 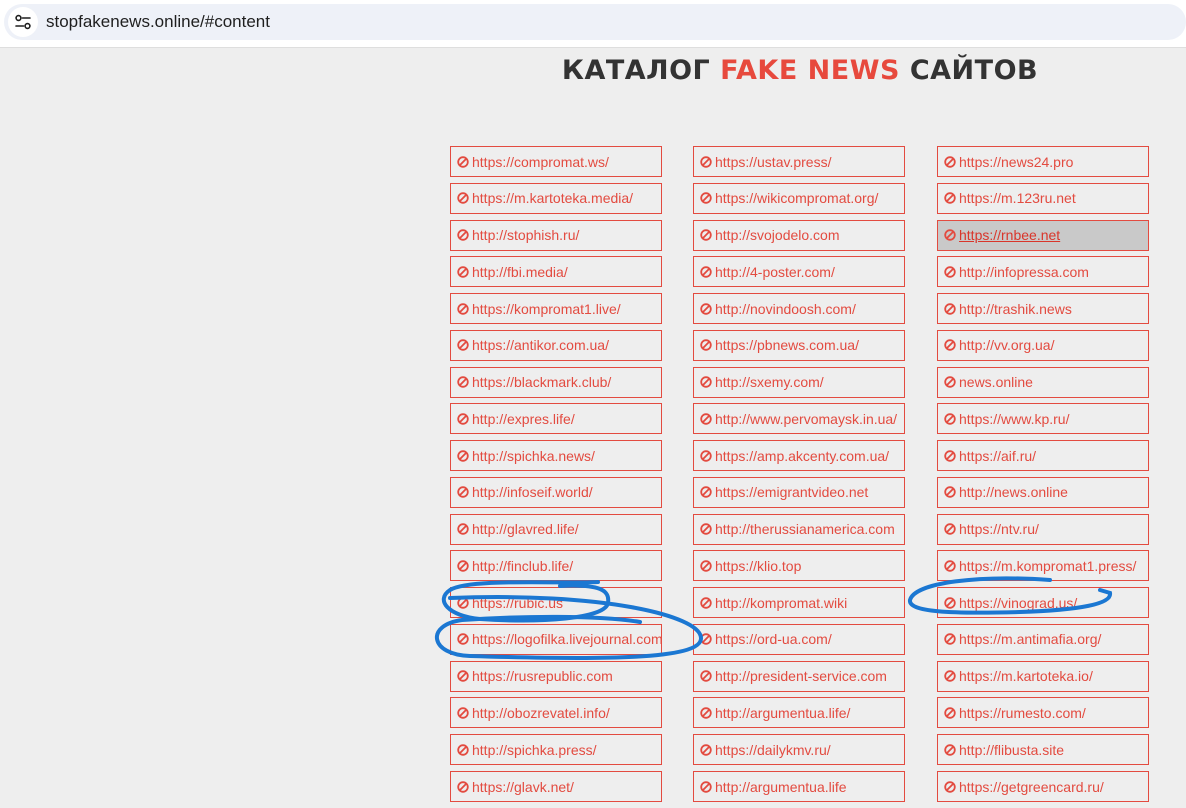 I want to click on site-link-kompromat-wiki: http://kompromat.wiki, so click(x=799, y=603).